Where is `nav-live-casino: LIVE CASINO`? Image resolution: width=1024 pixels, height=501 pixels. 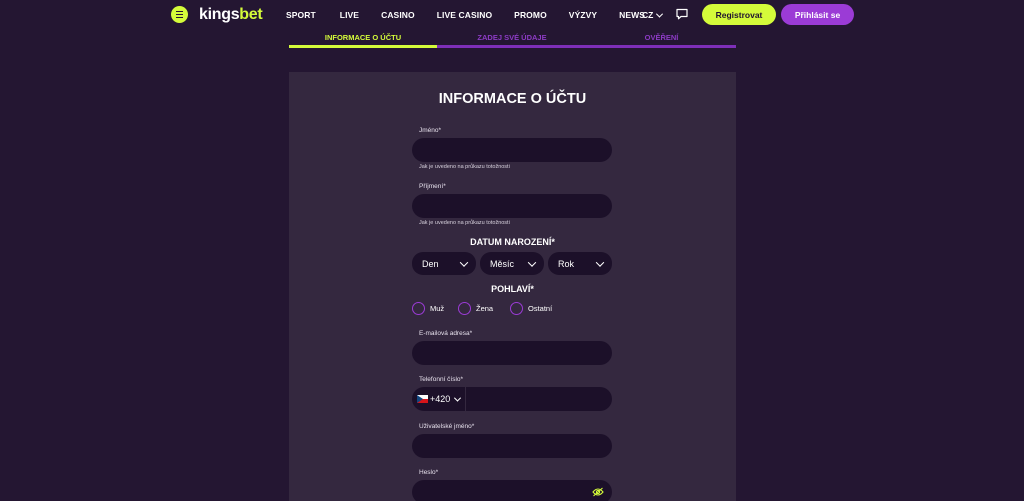
nav-live-casino: LIVE CASINO is located at coordinates (464, 15).